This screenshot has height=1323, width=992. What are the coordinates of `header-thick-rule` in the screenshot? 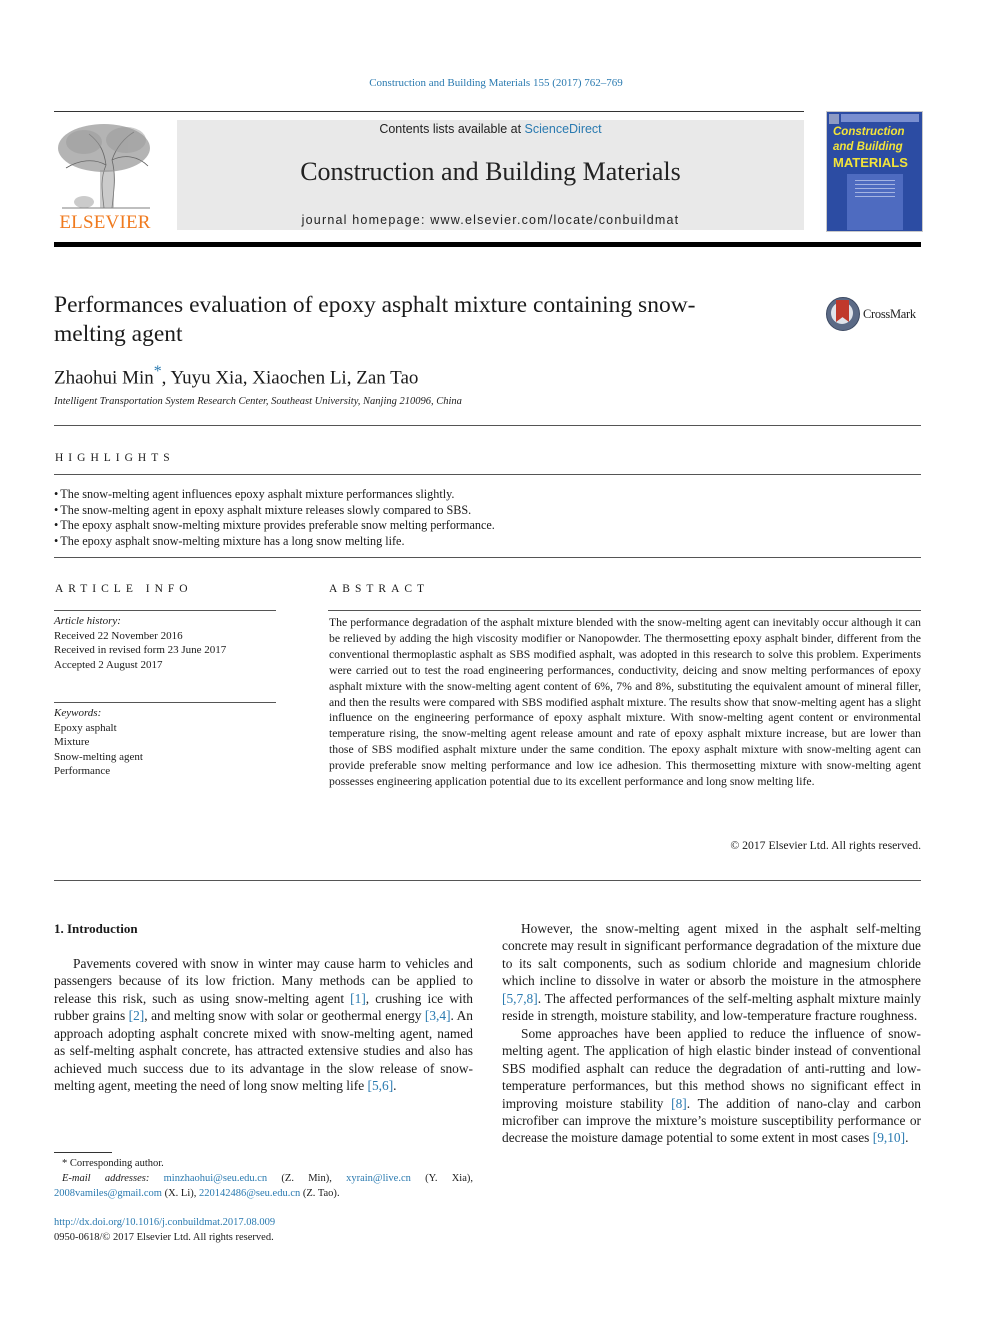 It's located at (487, 244).